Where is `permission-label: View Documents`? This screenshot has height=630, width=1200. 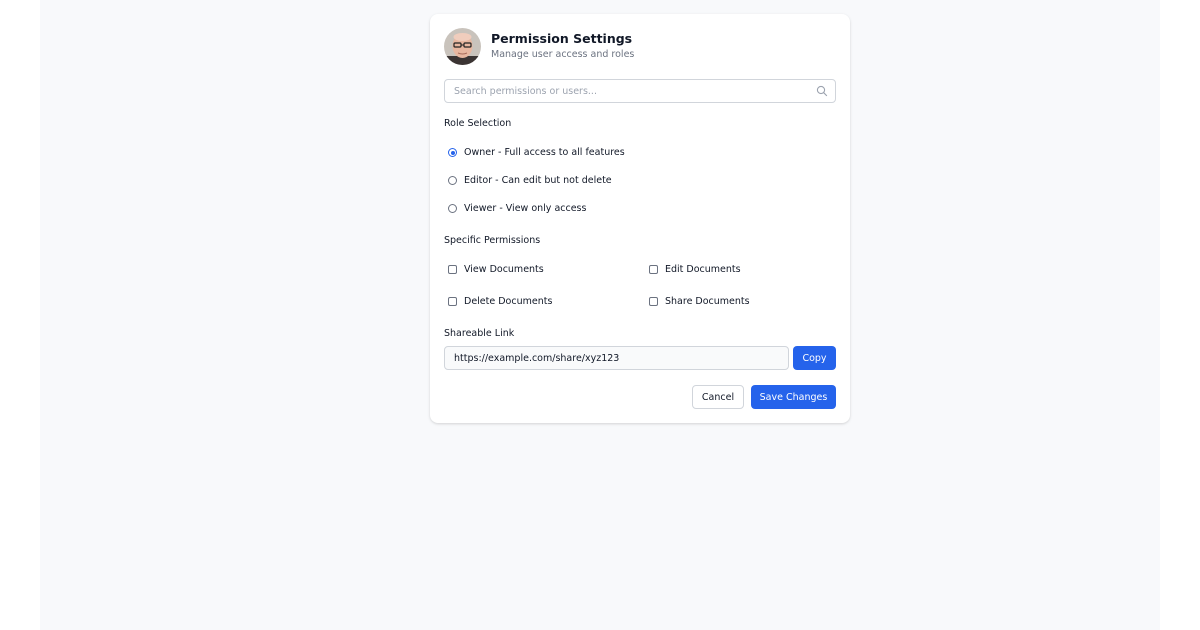
permission-label: View Documents is located at coordinates (504, 269).